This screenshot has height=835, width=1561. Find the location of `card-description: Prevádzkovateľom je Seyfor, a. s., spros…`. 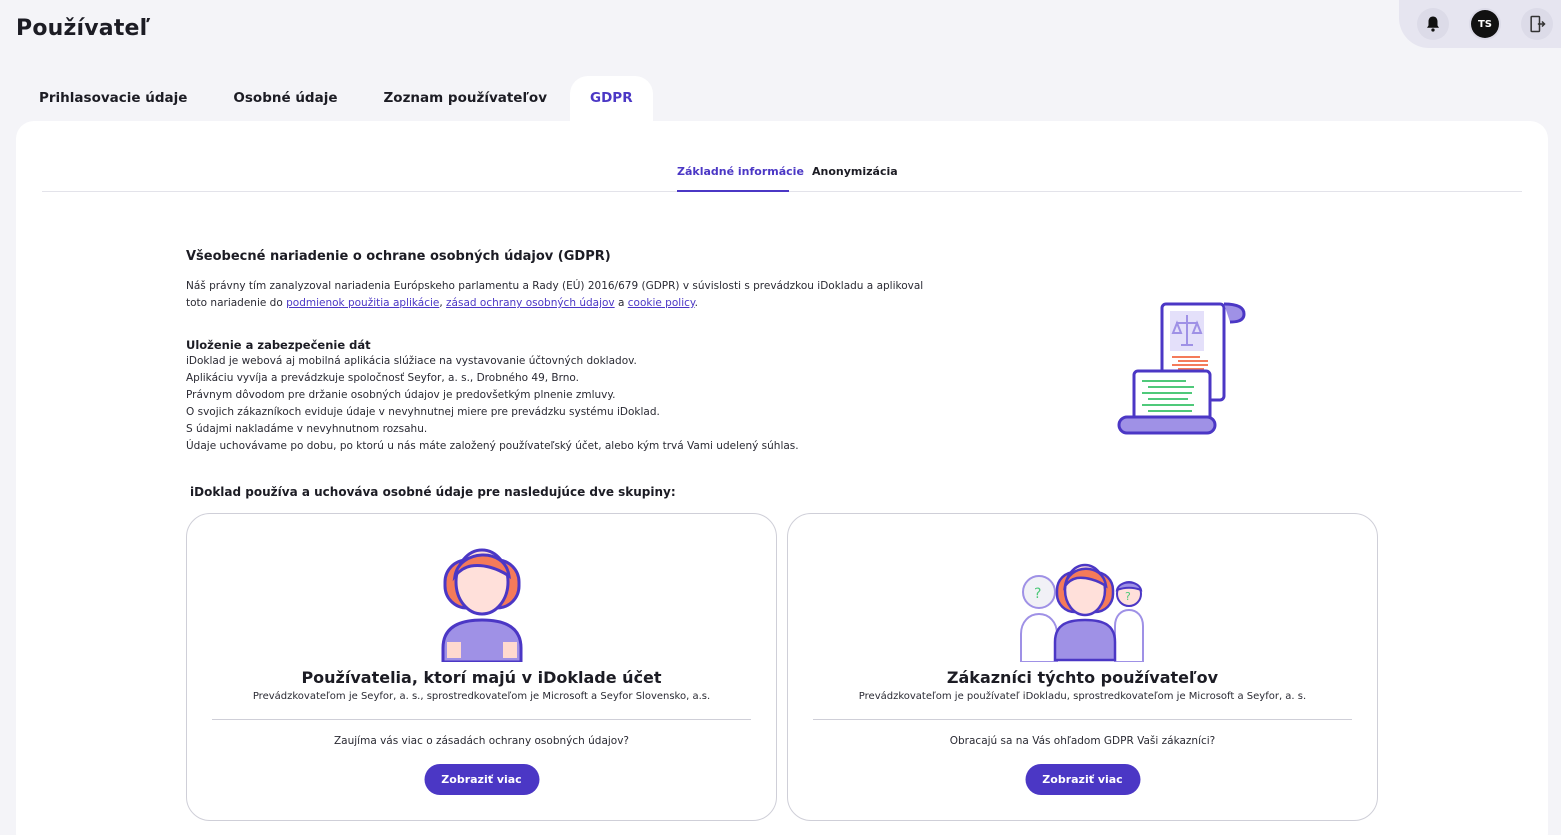

card-description: Prevádzkovateľom je Seyfor, a. s., spros… is located at coordinates (481, 696).